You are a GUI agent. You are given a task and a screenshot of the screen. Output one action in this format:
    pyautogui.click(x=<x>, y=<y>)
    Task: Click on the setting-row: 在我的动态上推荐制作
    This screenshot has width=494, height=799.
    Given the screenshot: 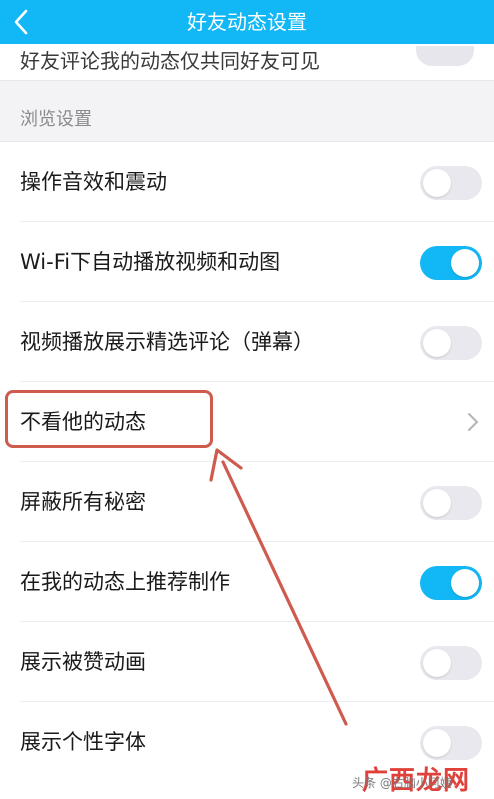 What is the action you would take?
    pyautogui.click(x=247, y=582)
    